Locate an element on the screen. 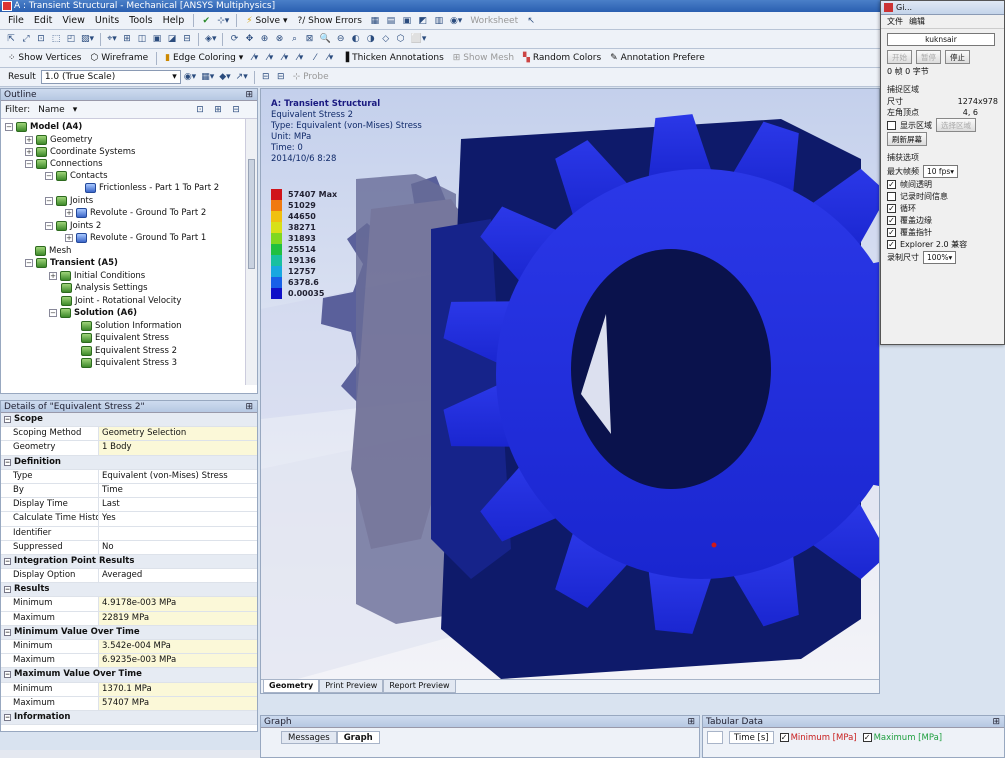  scale-dropdown: 1.0 (True Scale) ▾ is located at coordinates (110, 77).